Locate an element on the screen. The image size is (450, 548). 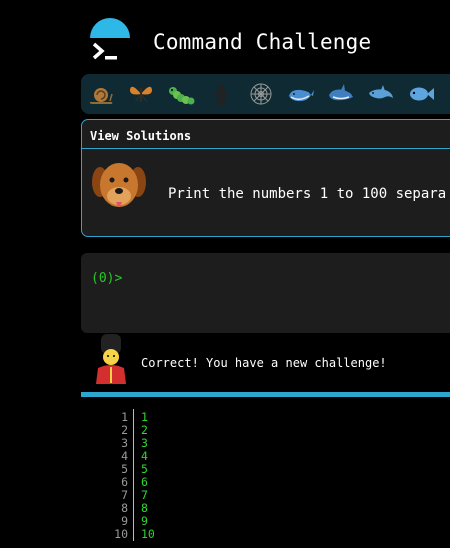
dolphin-icon is located at coordinates (381, 94).